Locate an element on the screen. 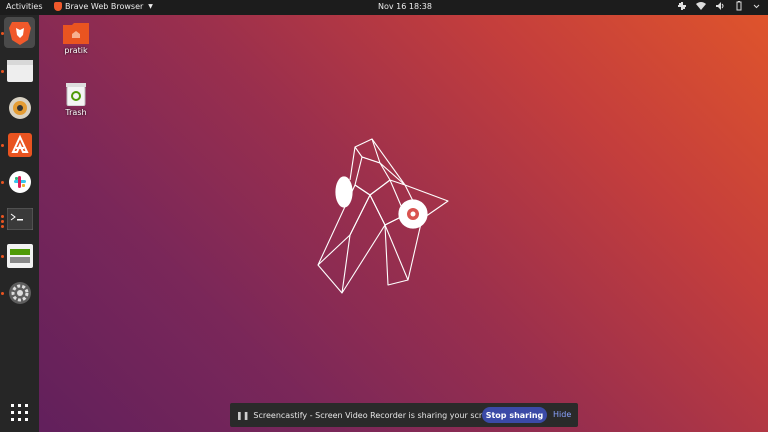  desktop-icon-home: pratik is located at coordinates (76, 38).